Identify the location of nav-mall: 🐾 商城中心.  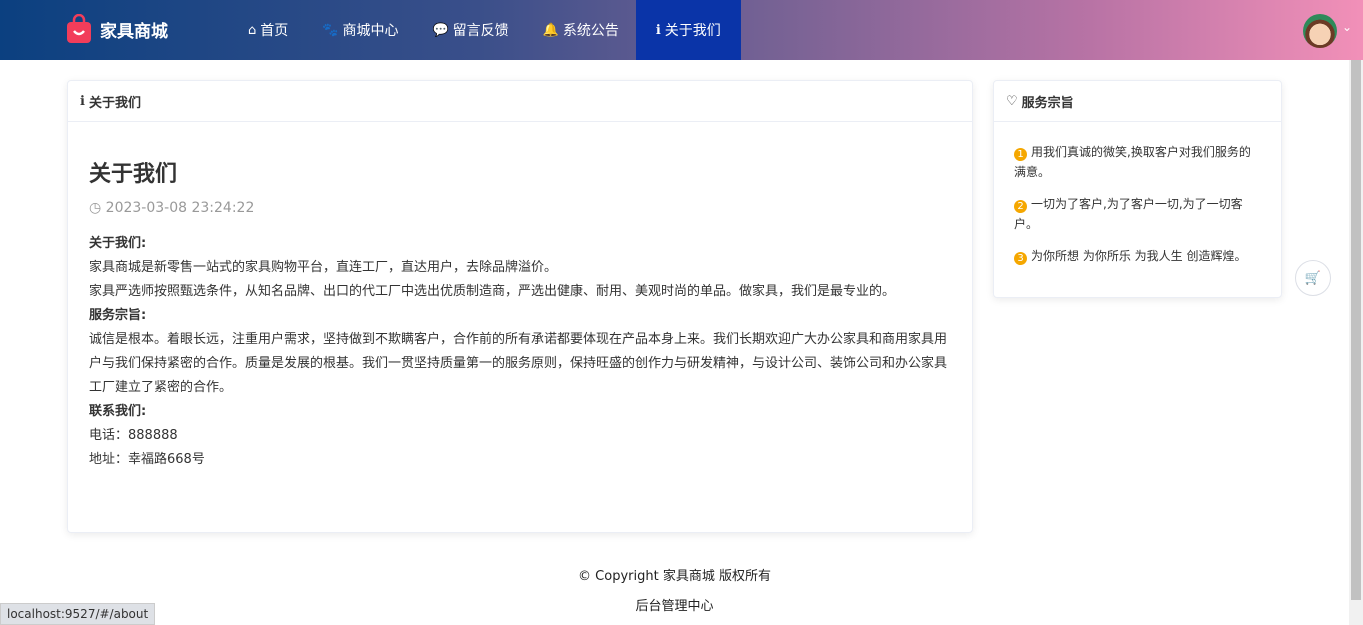
(360, 30).